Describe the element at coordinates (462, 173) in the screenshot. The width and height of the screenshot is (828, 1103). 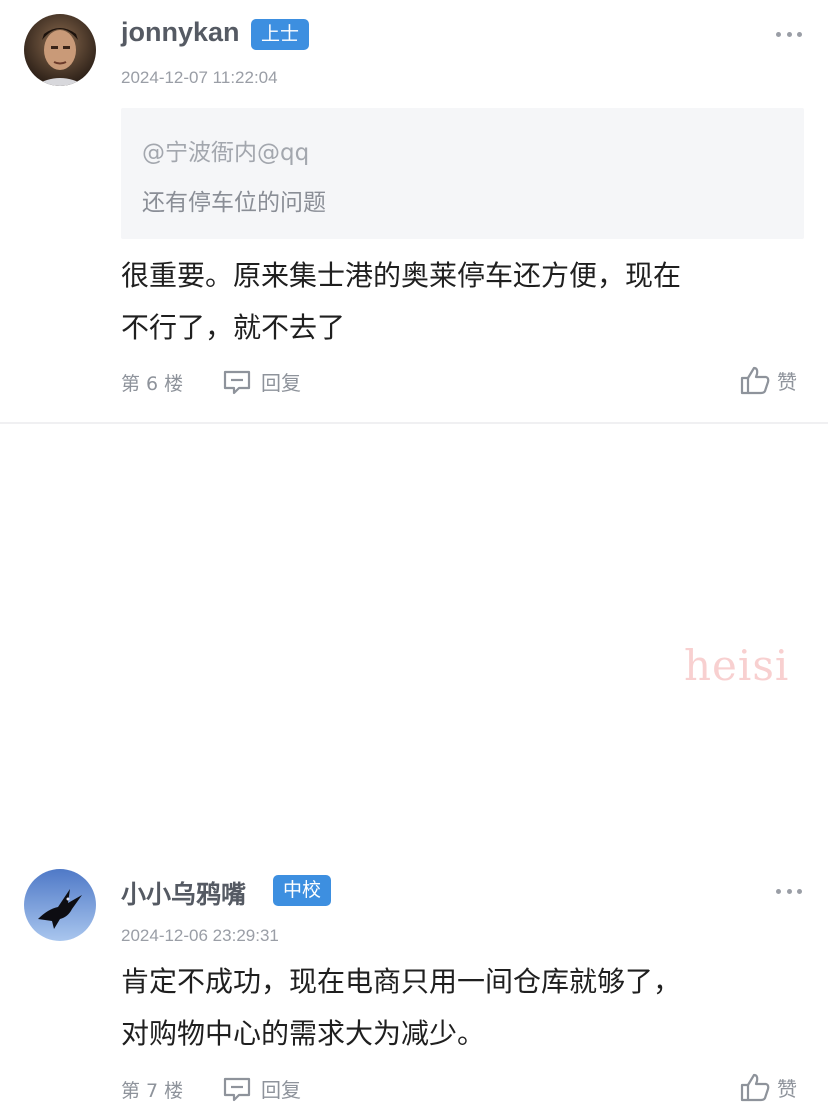
I see `quoted-reply: @宁波衙内@qq 还有停车位的问题` at that location.